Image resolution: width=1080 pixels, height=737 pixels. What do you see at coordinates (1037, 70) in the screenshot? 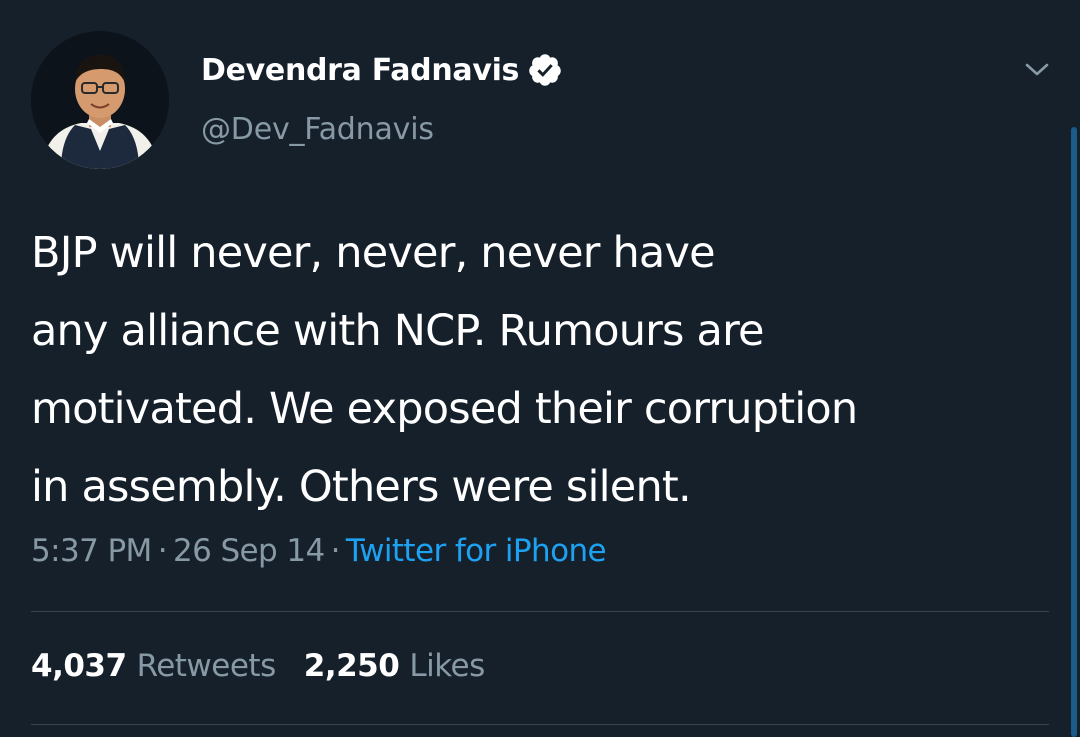
I see `chevron-down-icon` at bounding box center [1037, 70].